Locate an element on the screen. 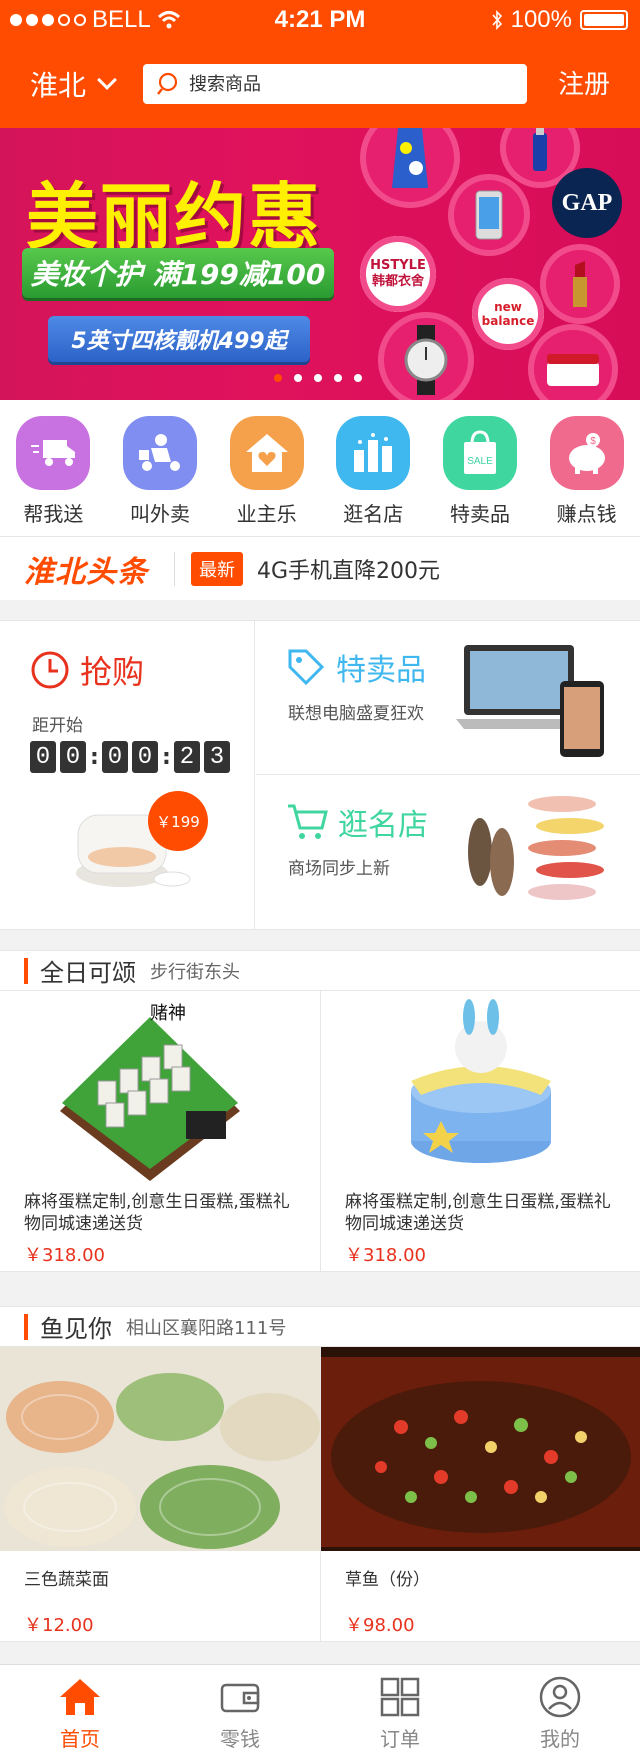 Image resolution: width=640 pixels, height=1752 pixels. famous-store-card: 逛名店 商场同步上新 is located at coordinates (448, 852).